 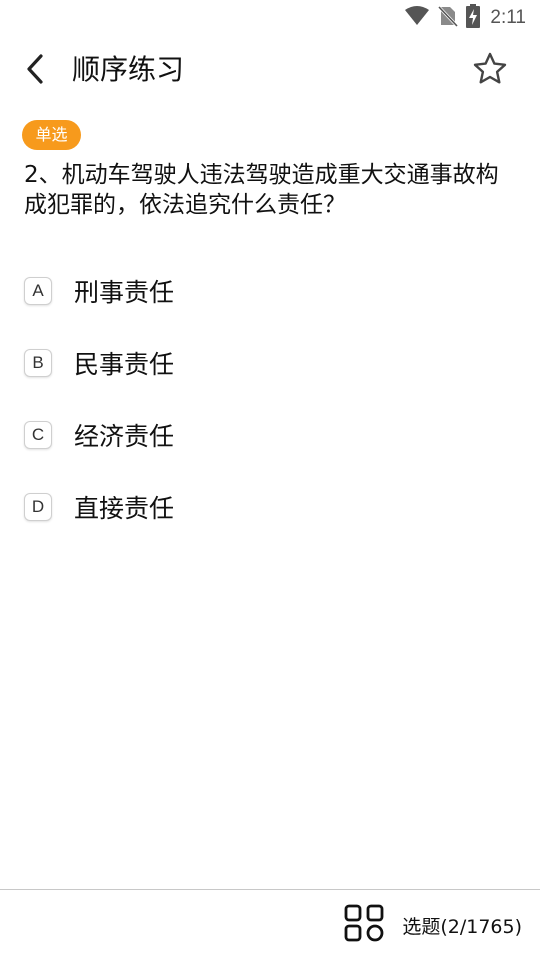 What do you see at coordinates (38, 435) in the screenshot?
I see `option-letter: C` at bounding box center [38, 435].